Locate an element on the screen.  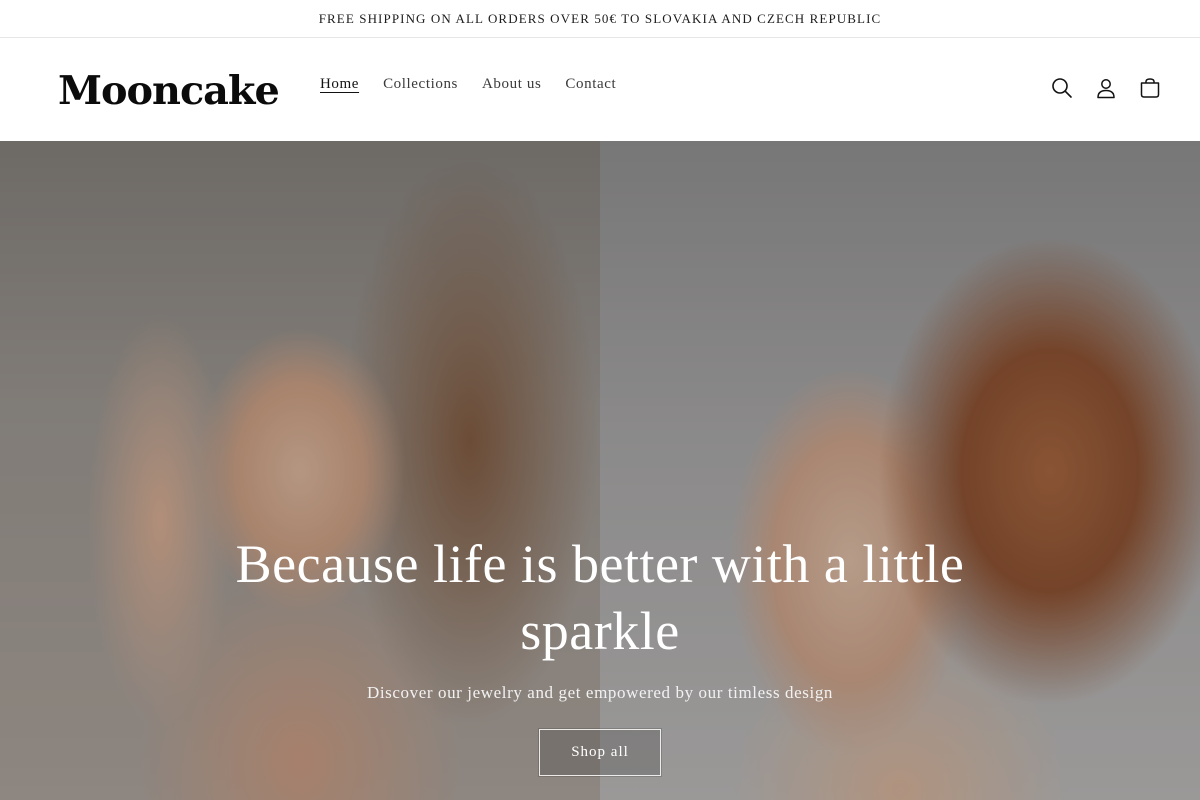
nav-item-collections: Collections is located at coordinates (420, 84).